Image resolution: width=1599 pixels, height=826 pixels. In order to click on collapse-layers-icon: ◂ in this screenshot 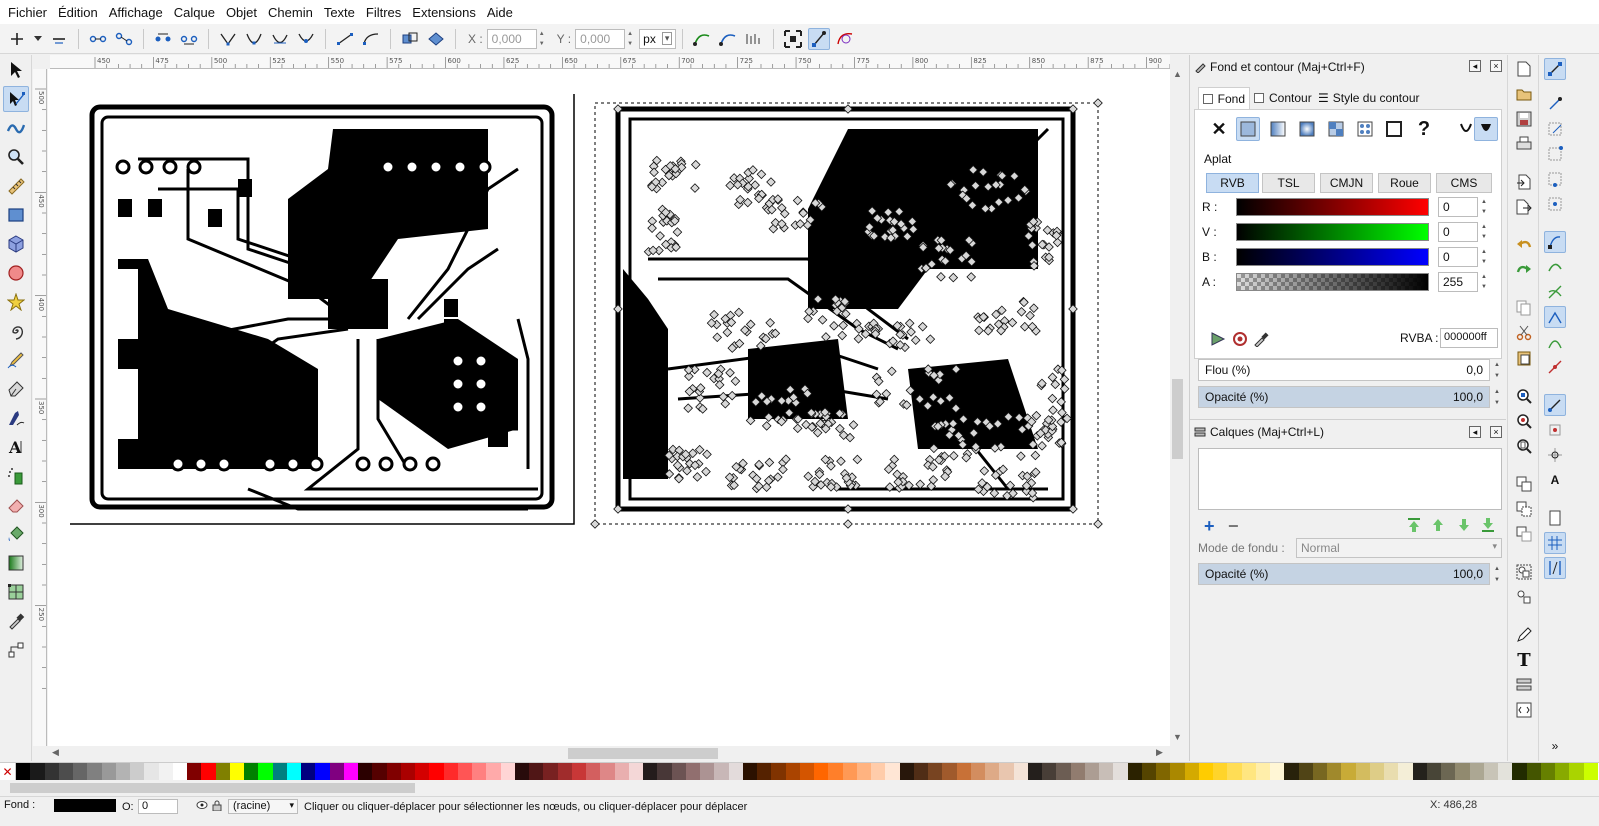, I will do `click(1475, 432)`.